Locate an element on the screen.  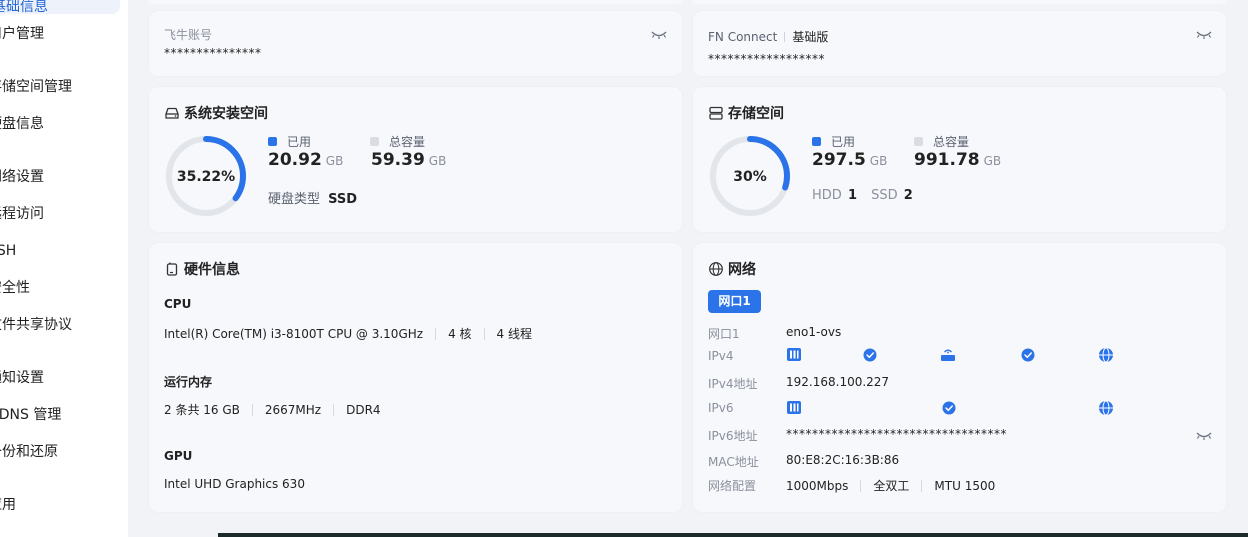
sidebar-item-ssh: SSH is located at coordinates (8, 251).